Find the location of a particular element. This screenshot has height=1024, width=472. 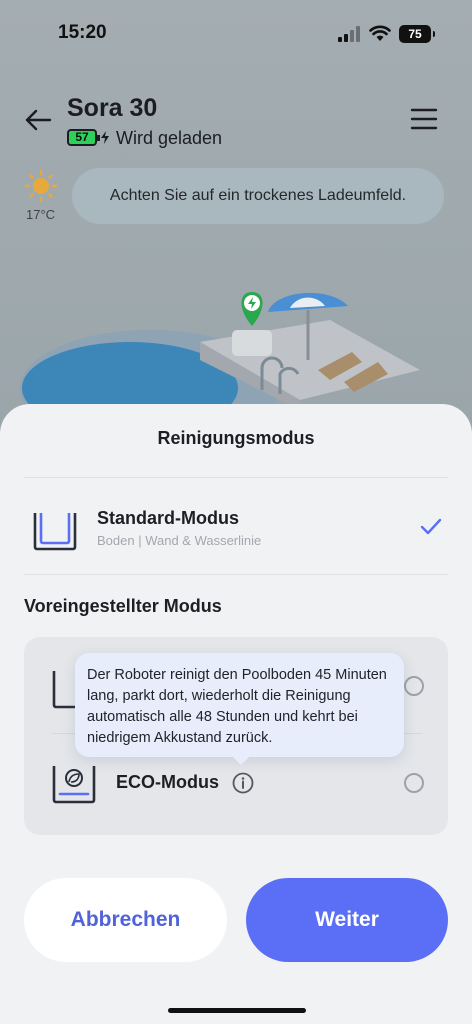

phone-battery-indicator: 75 is located at coordinates (417, 34).